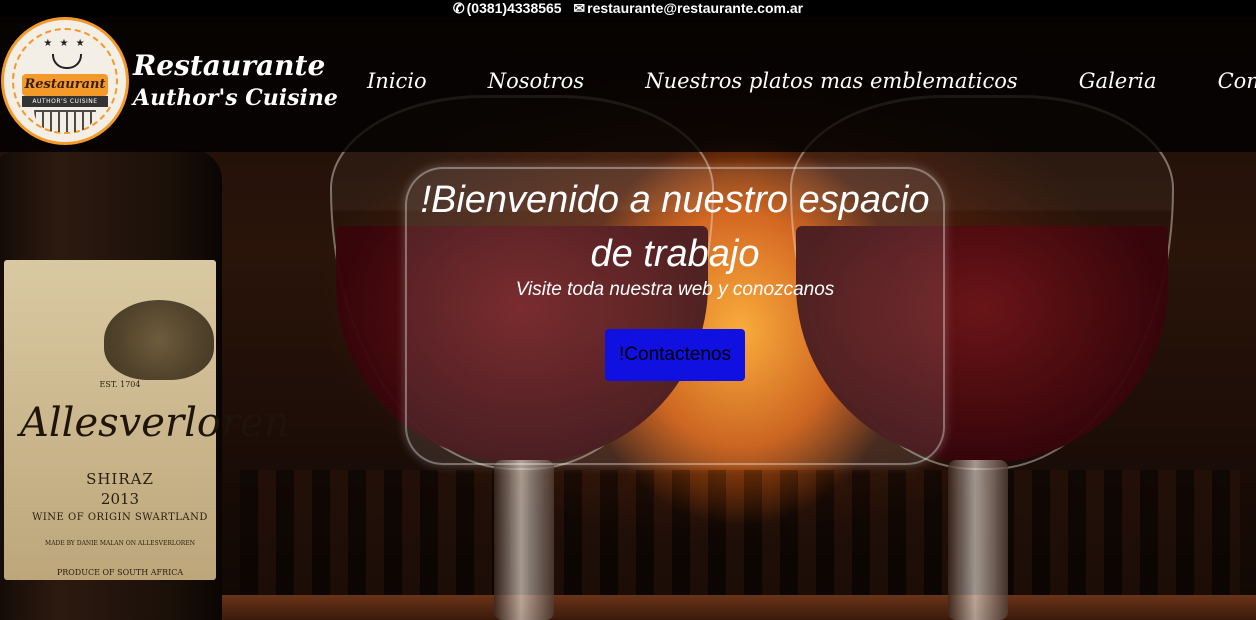 This screenshot has height=620, width=1256. What do you see at coordinates (120, 543) in the screenshot?
I see `bottle-maker-text: MADE BY DANIE MALAN ON ALLESVERLOREN` at bounding box center [120, 543].